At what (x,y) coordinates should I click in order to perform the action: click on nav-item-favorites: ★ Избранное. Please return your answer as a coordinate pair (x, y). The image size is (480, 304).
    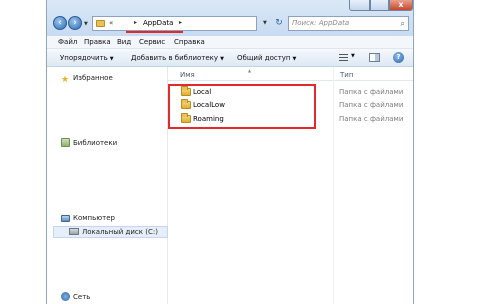
    Looking at the image, I should click on (87, 79).